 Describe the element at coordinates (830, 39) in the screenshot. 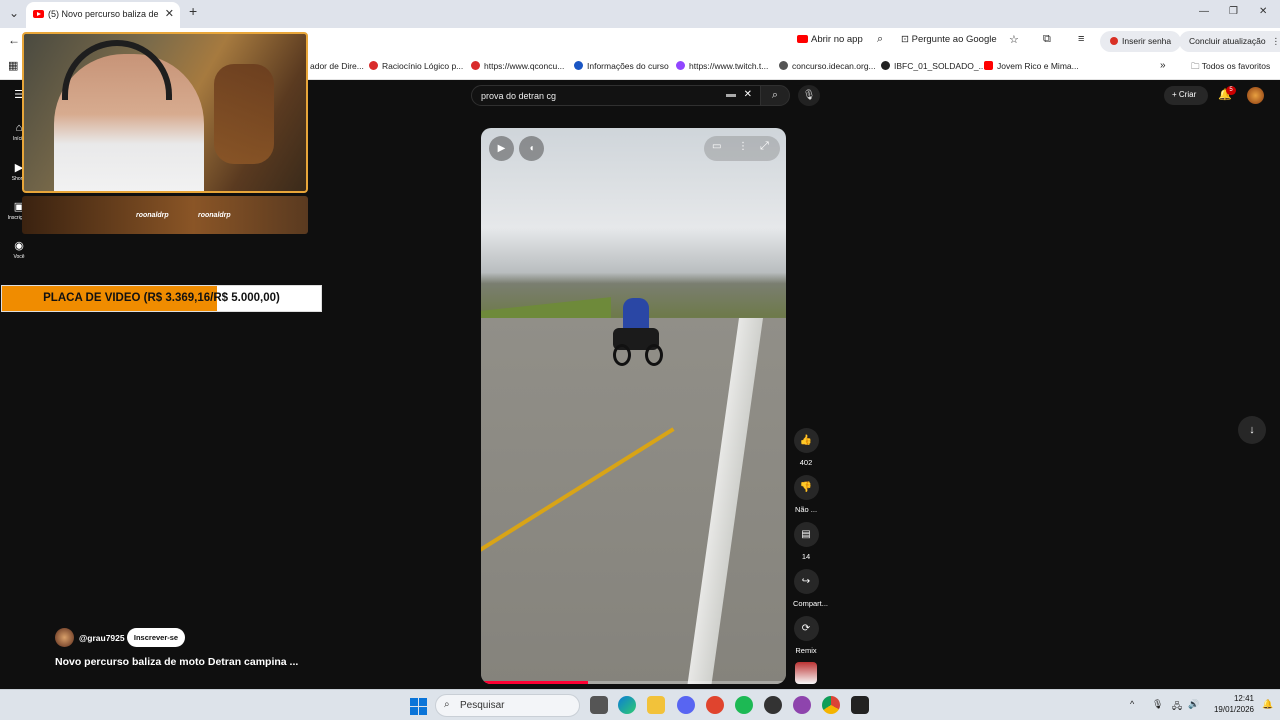

I see `open-in-app-button: Abrir no app` at that location.